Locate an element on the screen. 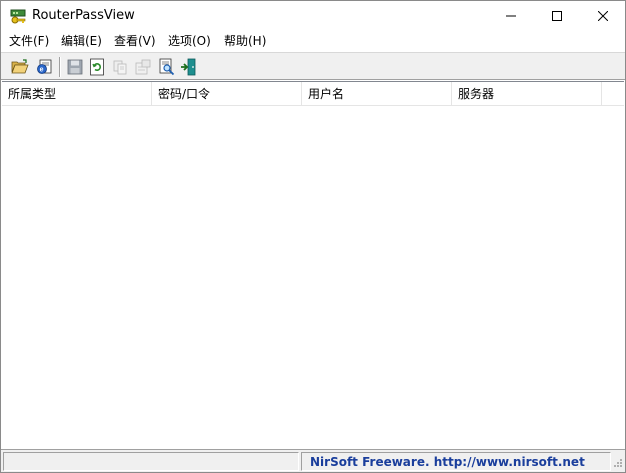 The height and width of the screenshot is (473, 626). properties-icon is located at coordinates (143, 67).